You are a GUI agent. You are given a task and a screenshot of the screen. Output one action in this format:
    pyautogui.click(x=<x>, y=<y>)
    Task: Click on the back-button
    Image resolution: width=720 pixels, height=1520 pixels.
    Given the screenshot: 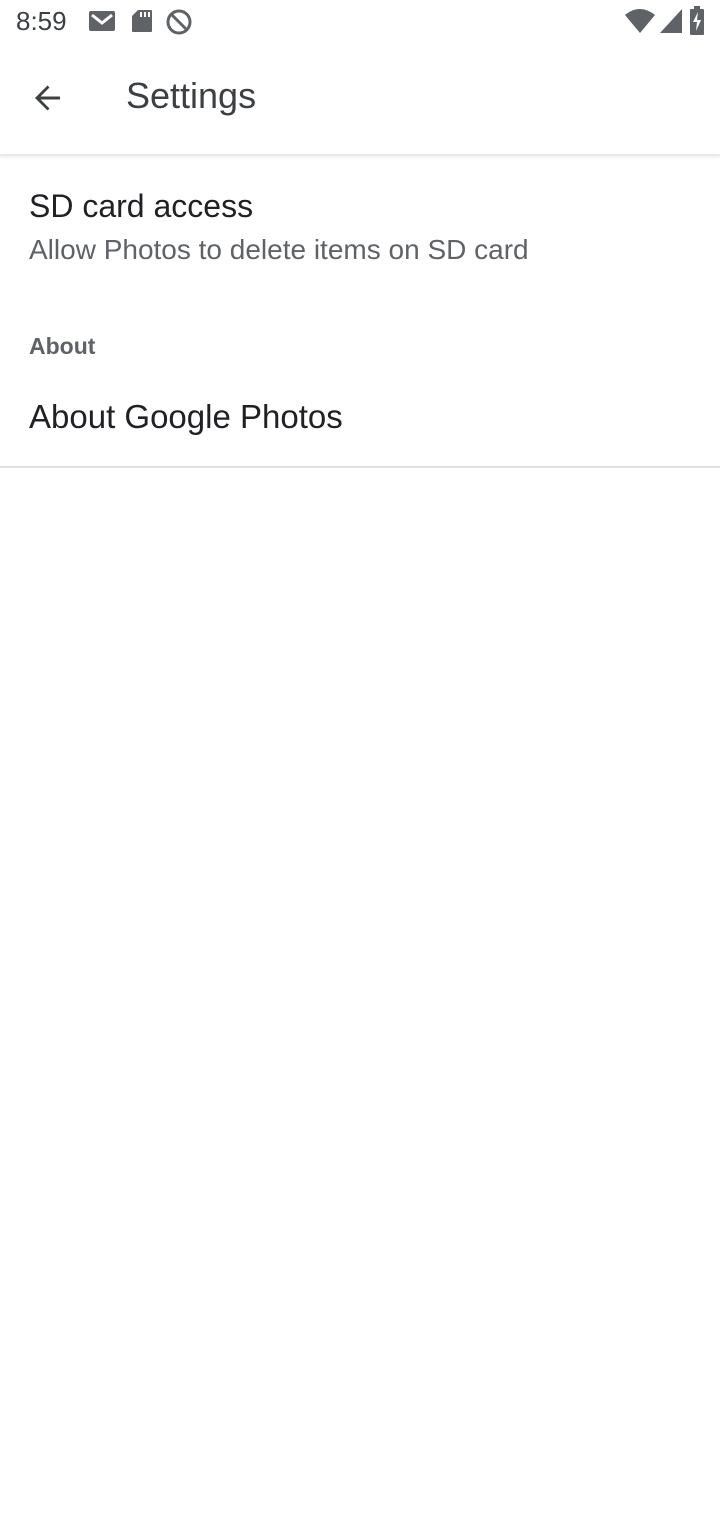 What is the action you would take?
    pyautogui.click(x=48, y=100)
    